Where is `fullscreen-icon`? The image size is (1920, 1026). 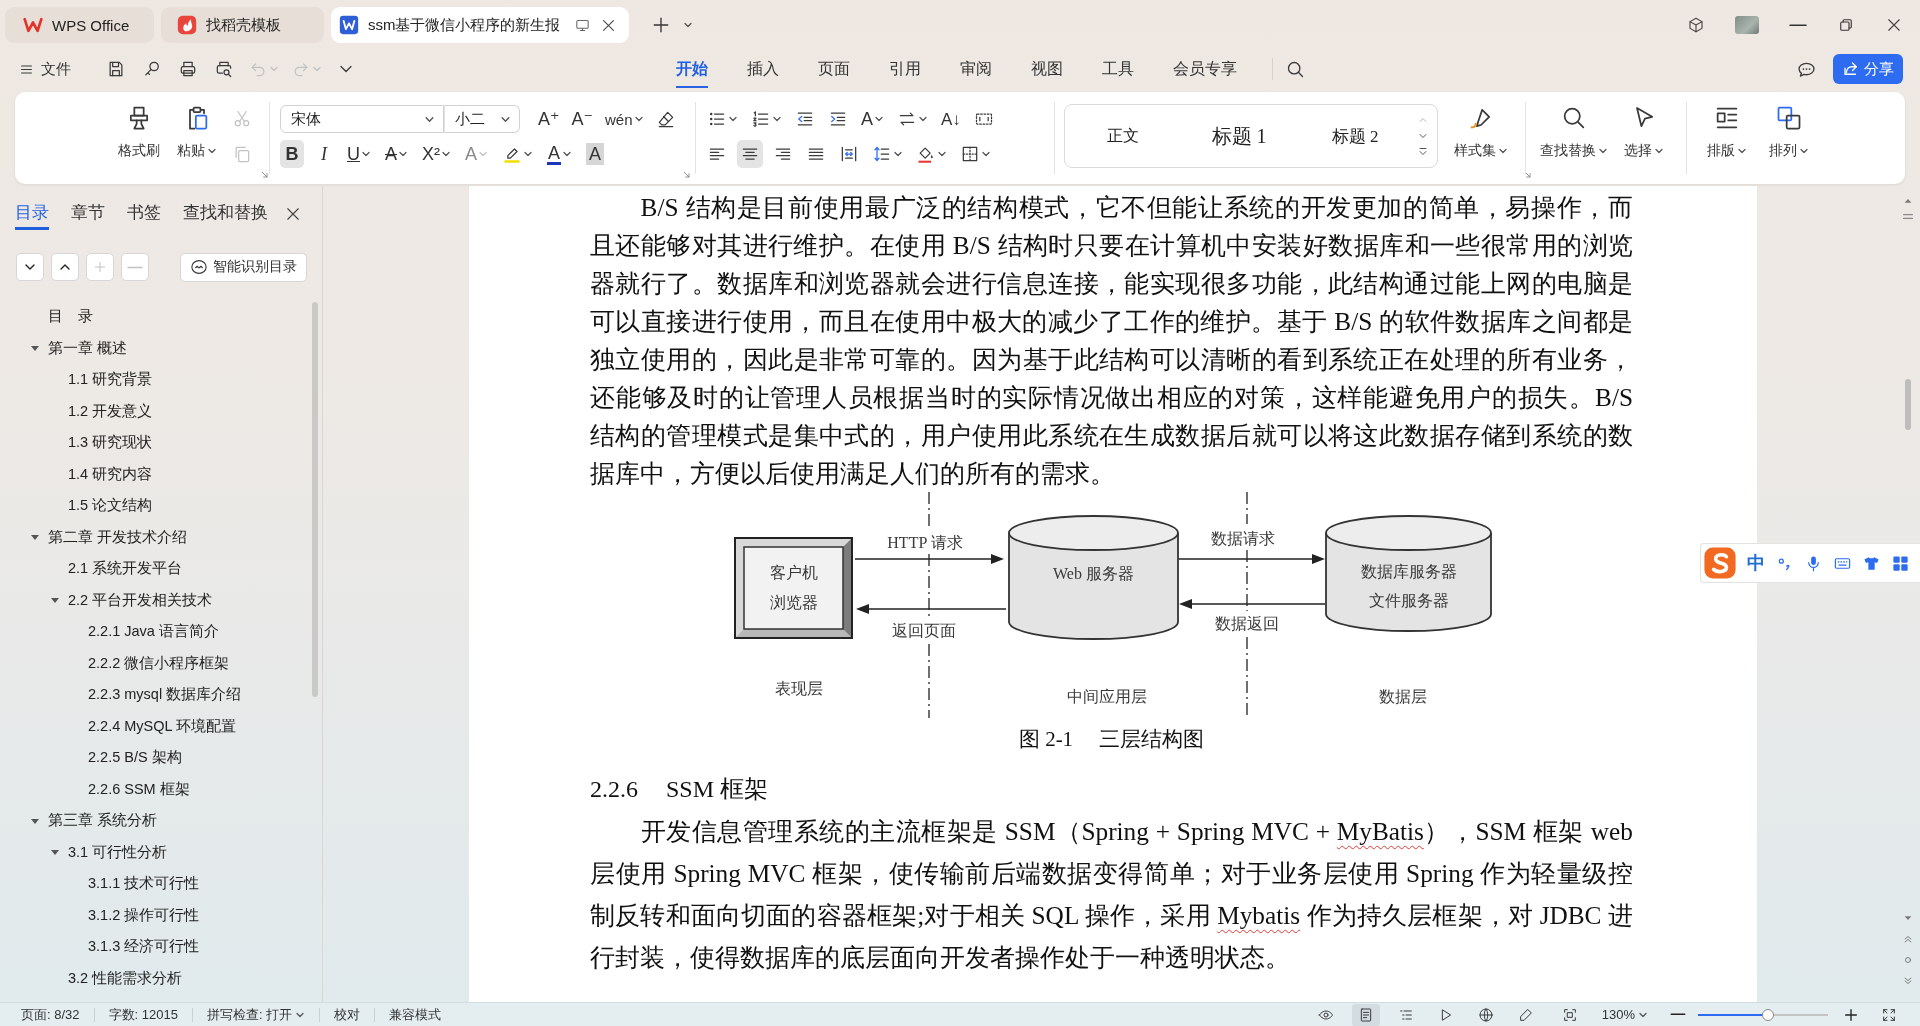
fullscreen-icon is located at coordinates (1889, 1014).